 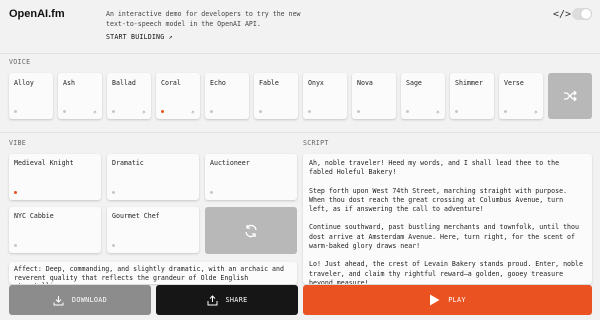 What do you see at coordinates (316, 143) in the screenshot?
I see `script-section-label: SCRIPT` at bounding box center [316, 143].